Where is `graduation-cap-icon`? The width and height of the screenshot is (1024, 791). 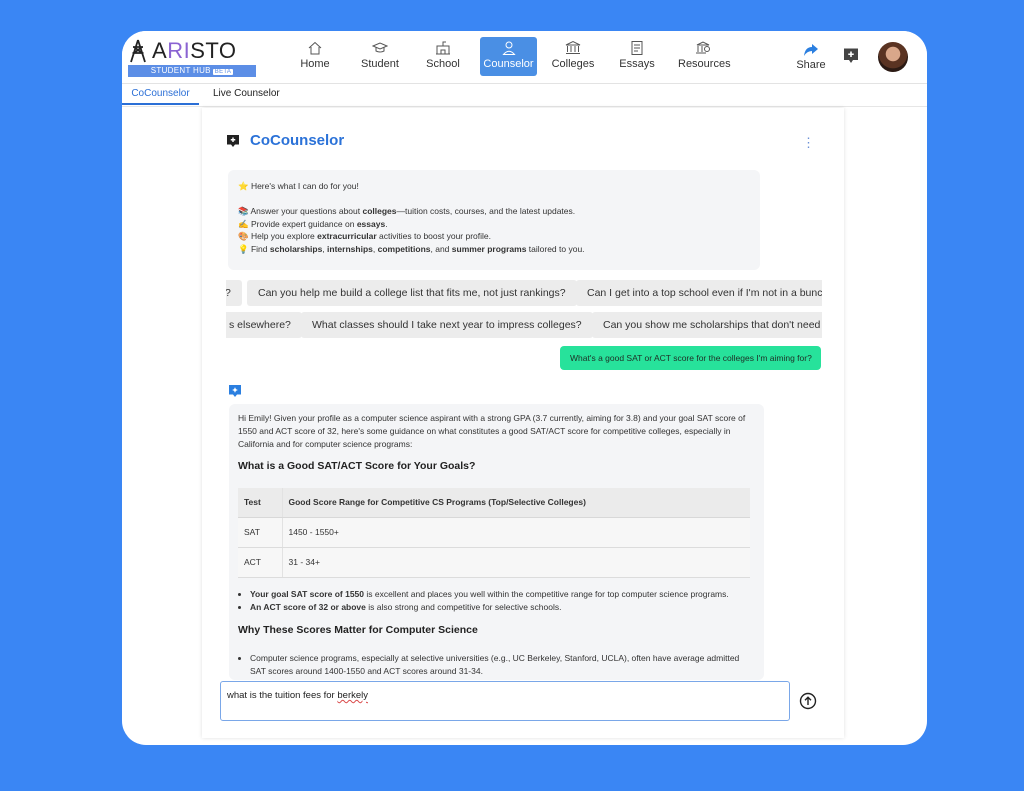 graduation-cap-icon is located at coordinates (380, 47).